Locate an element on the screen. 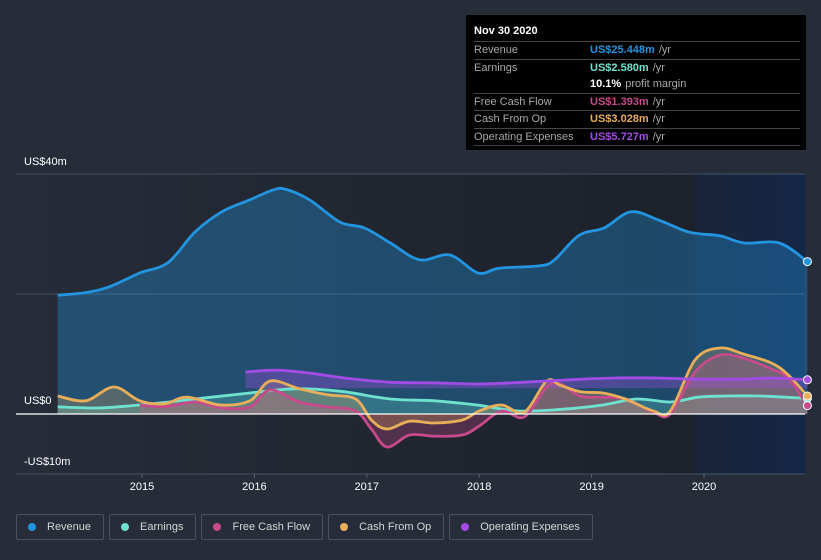 The width and height of the screenshot is (821, 560). x-tick-label: 2016 is located at coordinates (254, 487).